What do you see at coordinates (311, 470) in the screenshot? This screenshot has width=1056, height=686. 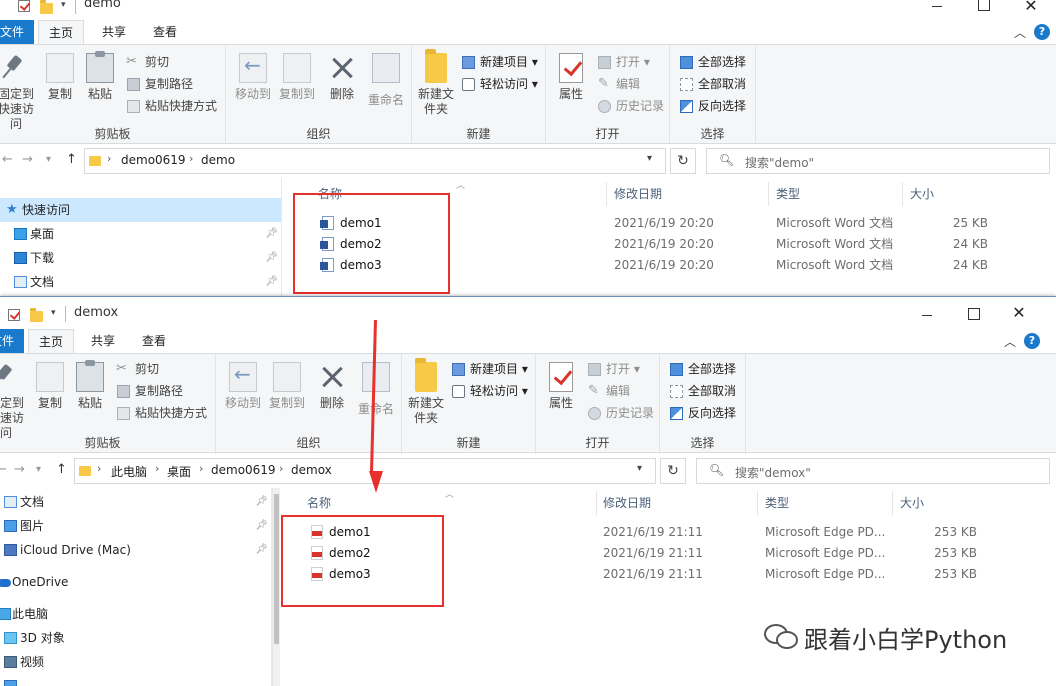 I see `breadcrumb-demox: demox` at bounding box center [311, 470].